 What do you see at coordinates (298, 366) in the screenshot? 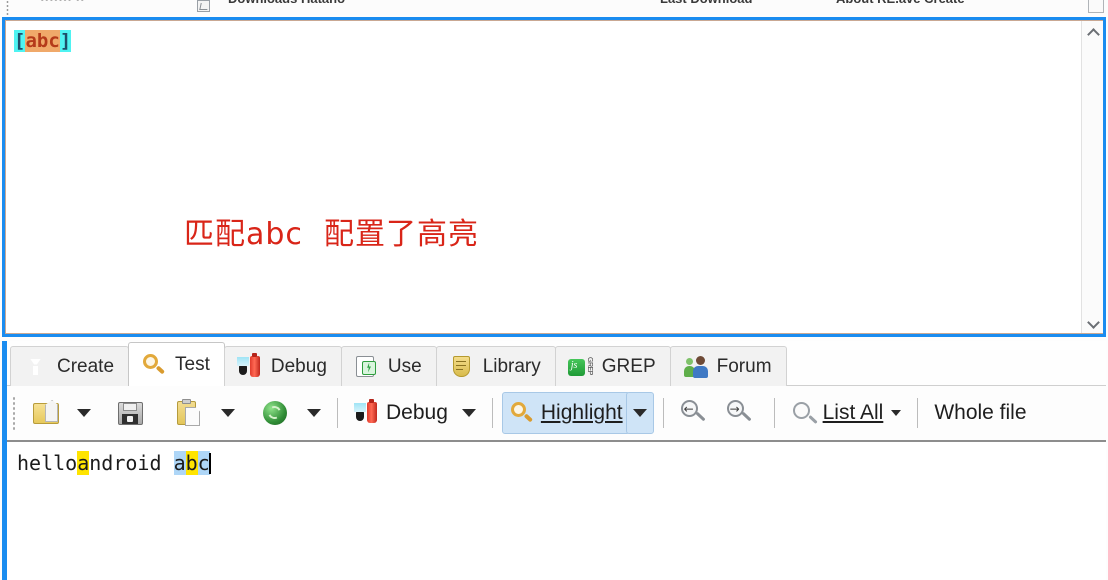
I see `tab-debug-label: Debug` at bounding box center [298, 366].